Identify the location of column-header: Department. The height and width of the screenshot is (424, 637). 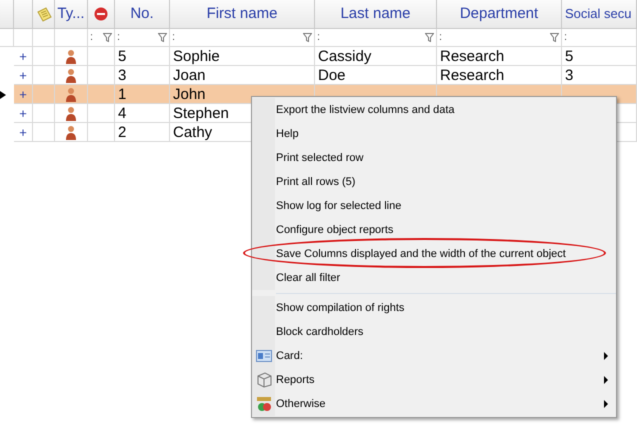
(499, 14).